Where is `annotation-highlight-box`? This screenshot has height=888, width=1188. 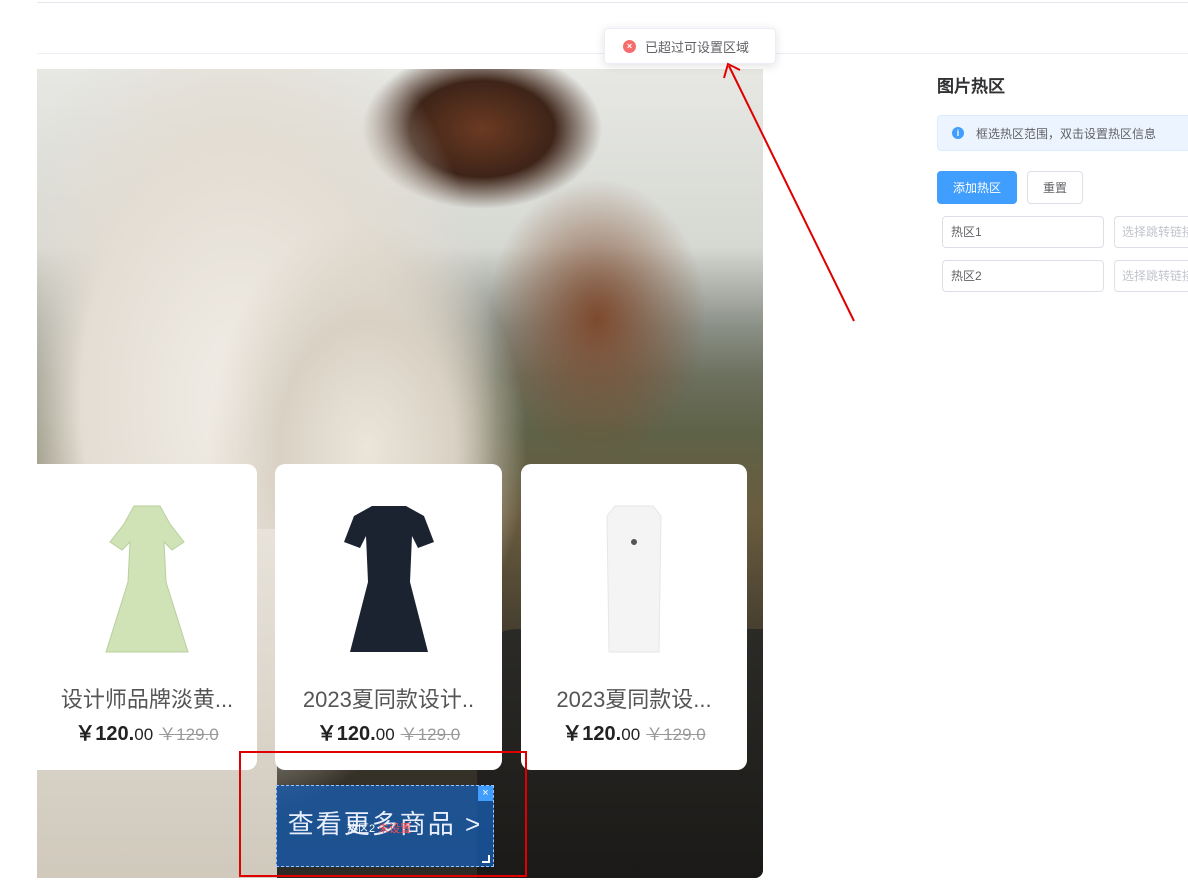
annotation-highlight-box is located at coordinates (383, 814).